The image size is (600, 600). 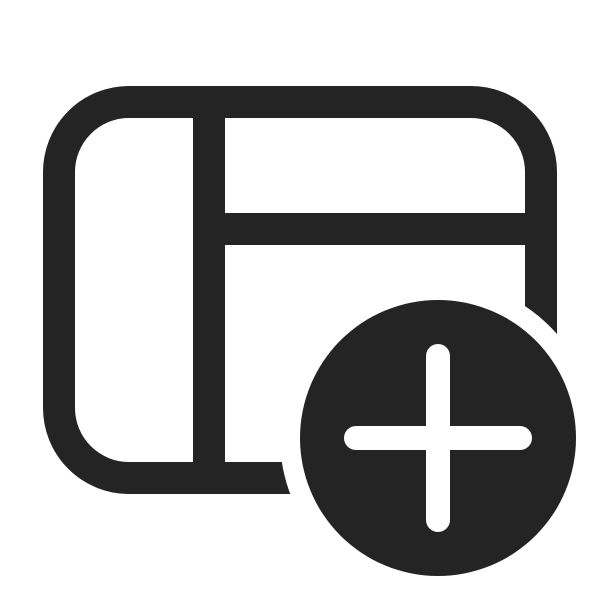 I want to click on table-row-divider, so click(x=375, y=229).